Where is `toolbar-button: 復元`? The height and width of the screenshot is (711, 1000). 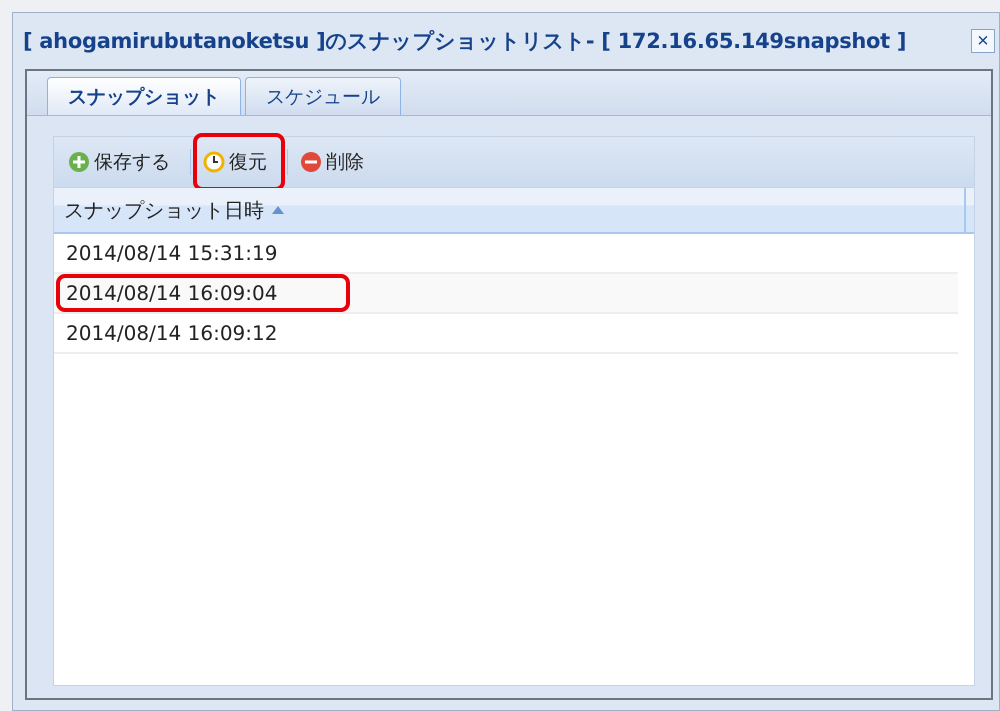 toolbar-button: 復元 is located at coordinates (235, 162).